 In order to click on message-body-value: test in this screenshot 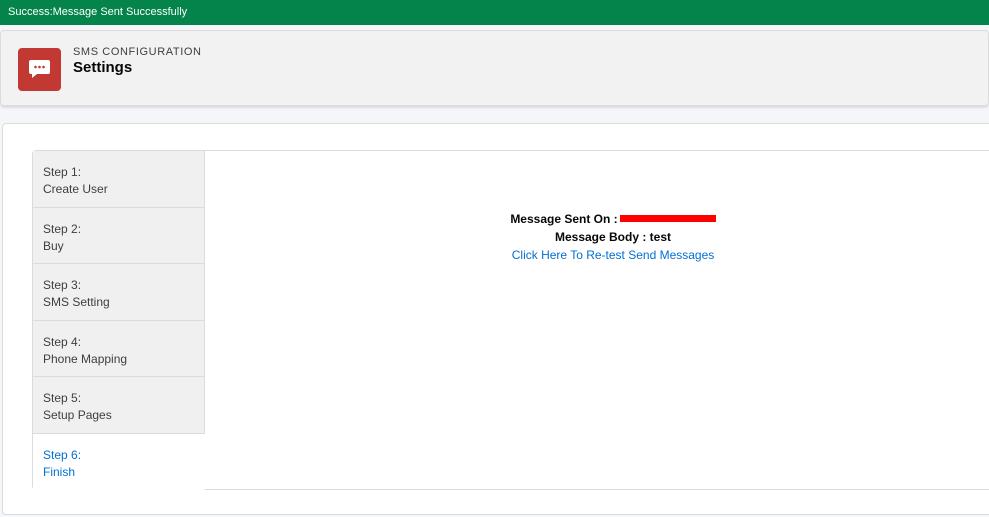, I will do `click(660, 237)`.